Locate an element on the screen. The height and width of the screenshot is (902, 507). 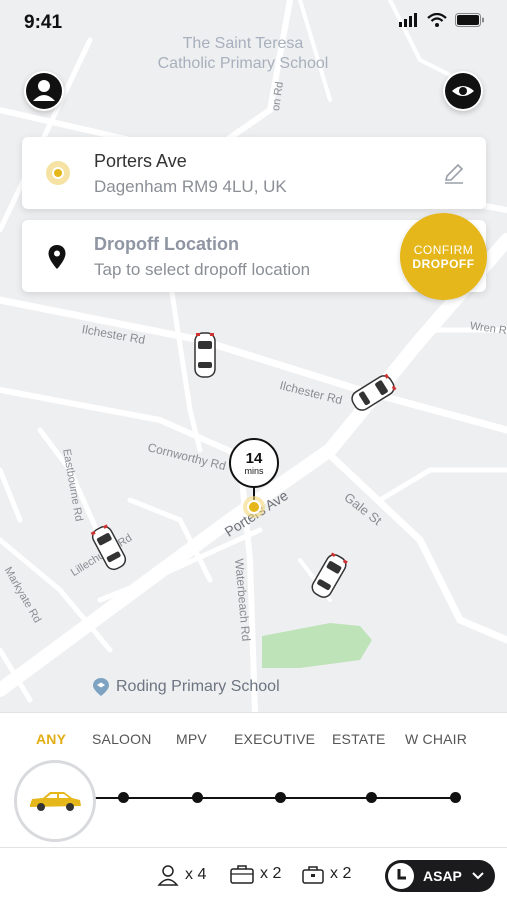
school-pin-icon is located at coordinates (101, 687).